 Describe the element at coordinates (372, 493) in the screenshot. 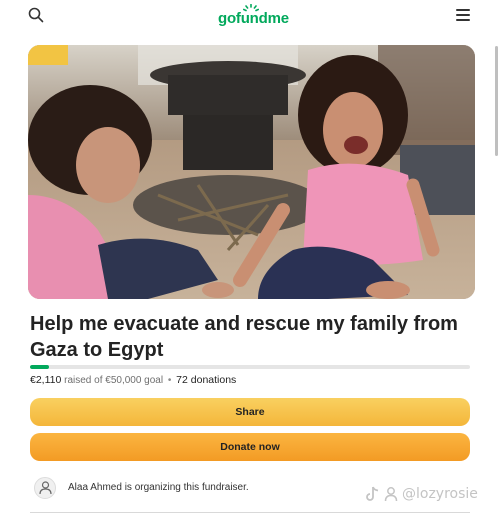

I see `tiktok-icon` at that location.